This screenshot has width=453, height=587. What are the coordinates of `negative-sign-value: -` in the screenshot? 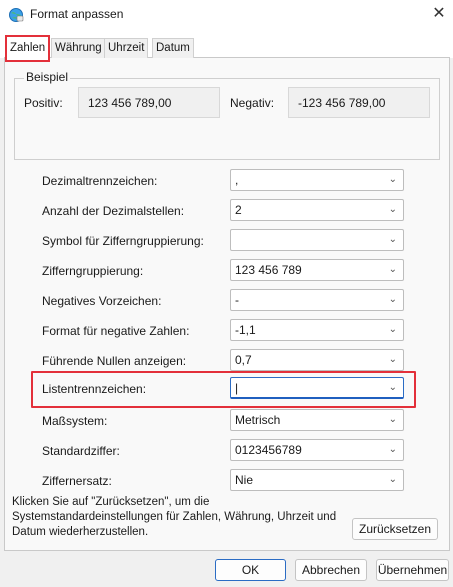 It's located at (237, 300).